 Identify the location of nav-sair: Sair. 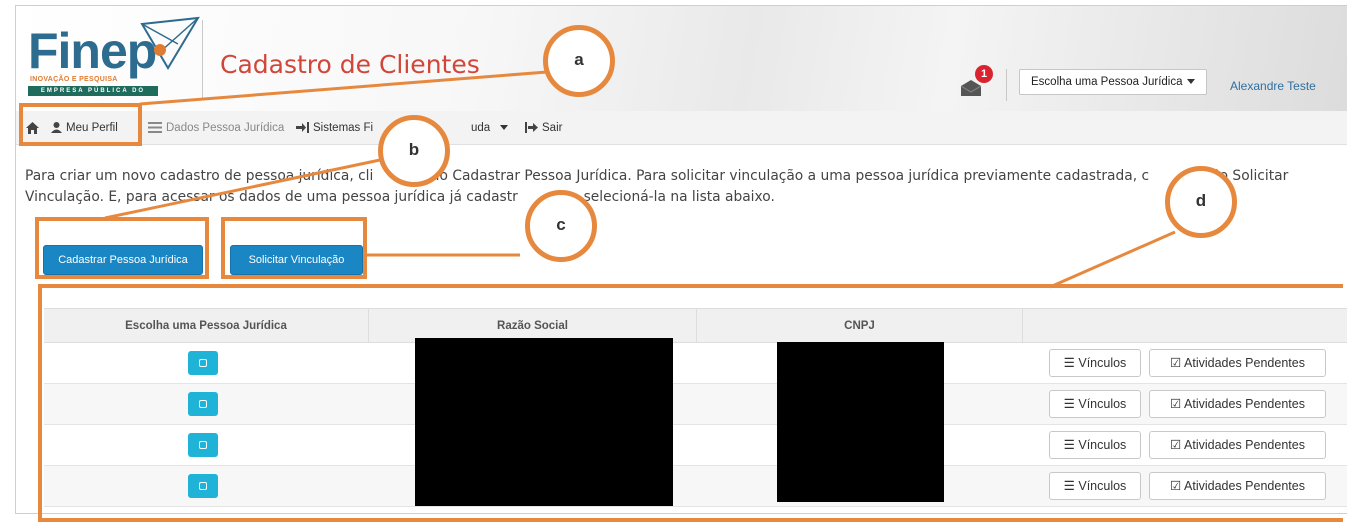
(543, 128).